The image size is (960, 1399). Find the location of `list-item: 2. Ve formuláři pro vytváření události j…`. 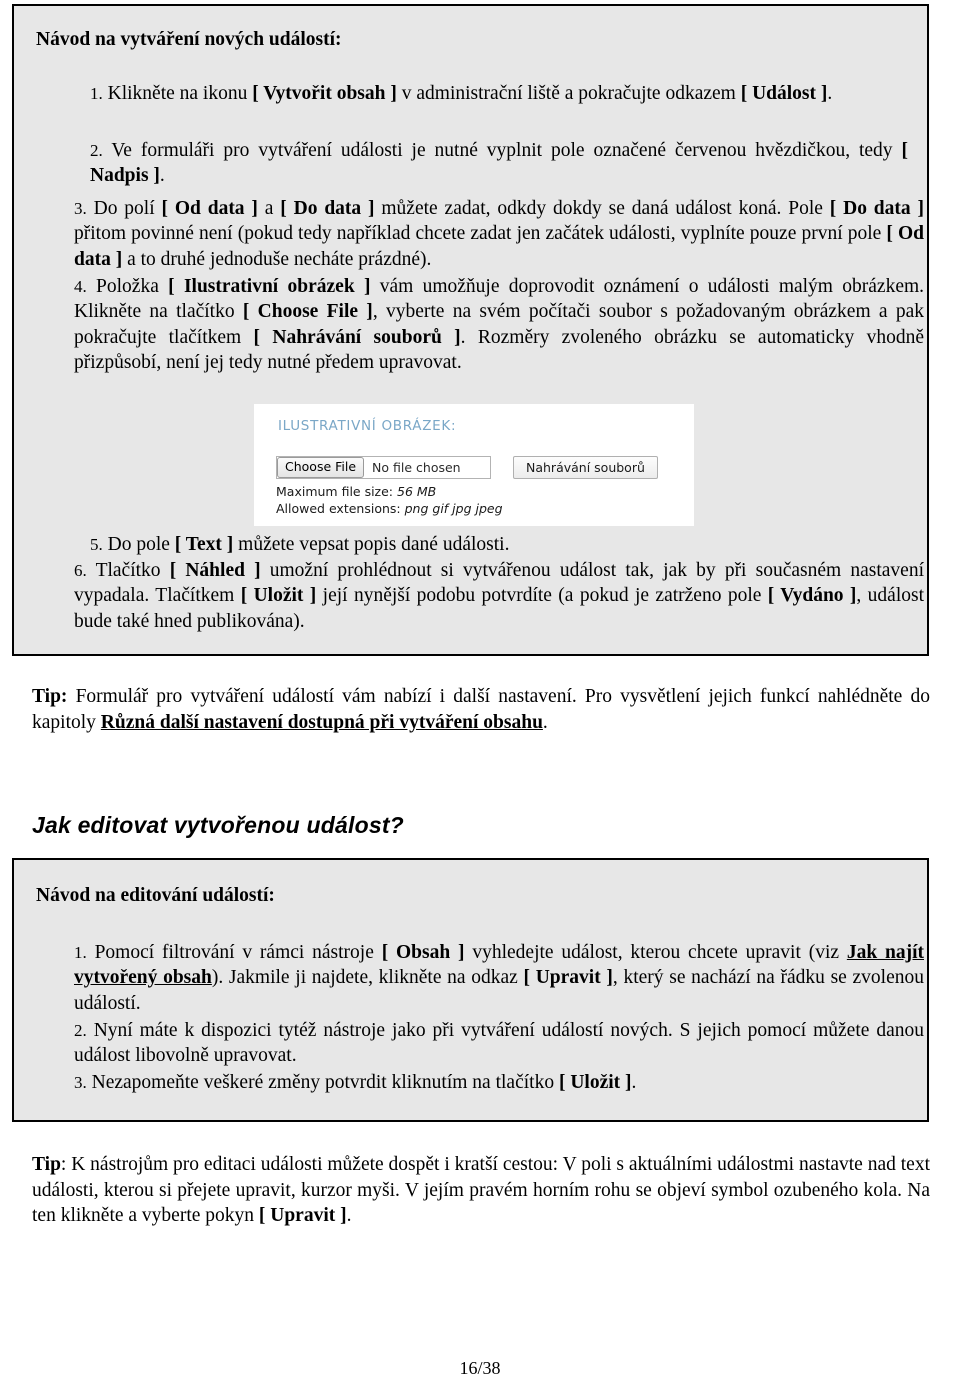

list-item: 2. Ve formuláři pro vytváření události j… is located at coordinates (499, 163).